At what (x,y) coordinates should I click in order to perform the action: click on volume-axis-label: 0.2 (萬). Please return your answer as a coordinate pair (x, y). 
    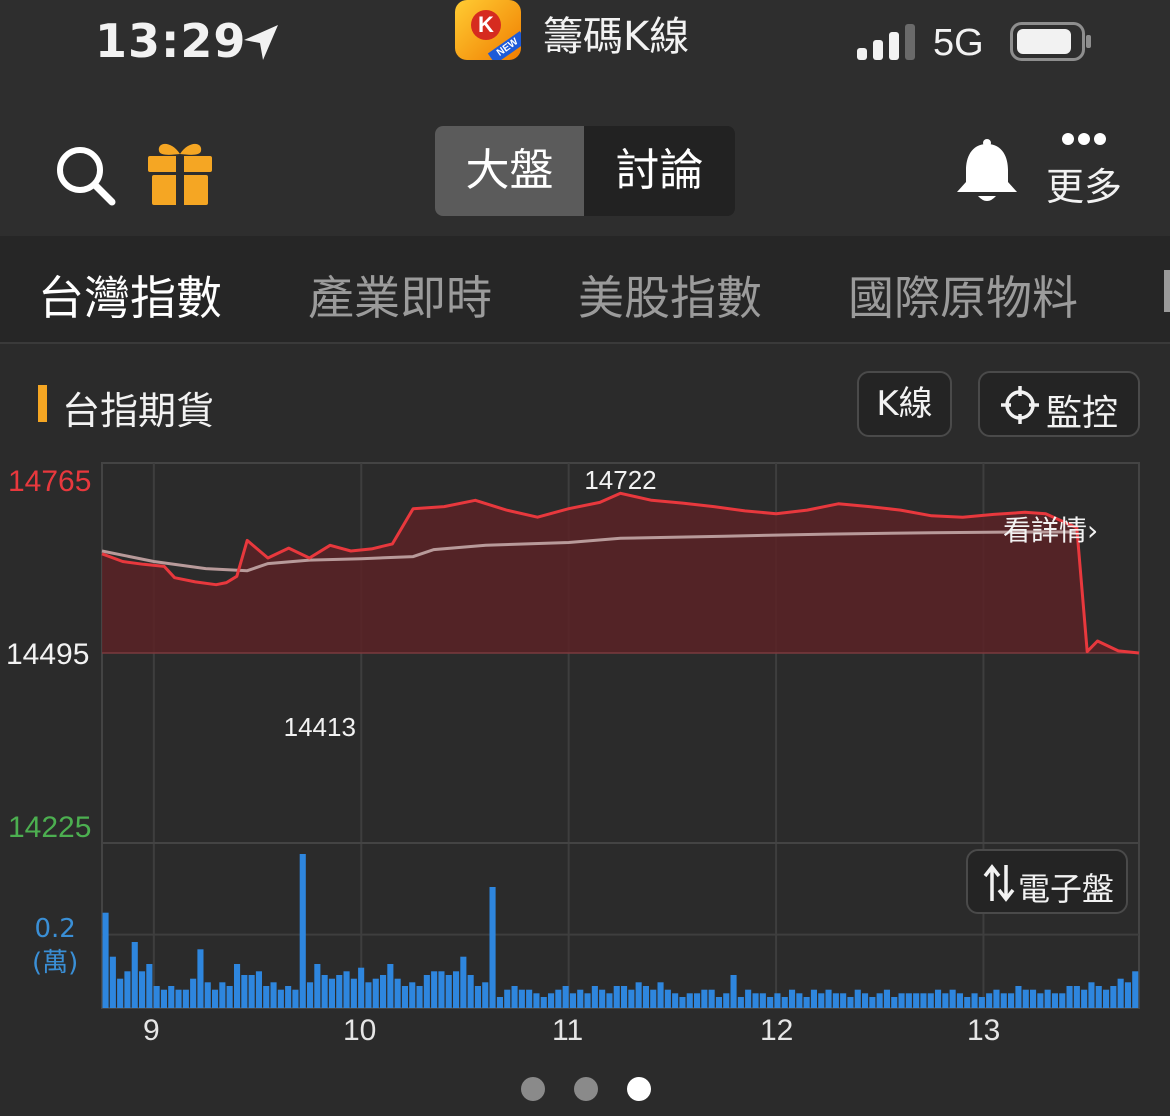
    Looking at the image, I should click on (55, 946).